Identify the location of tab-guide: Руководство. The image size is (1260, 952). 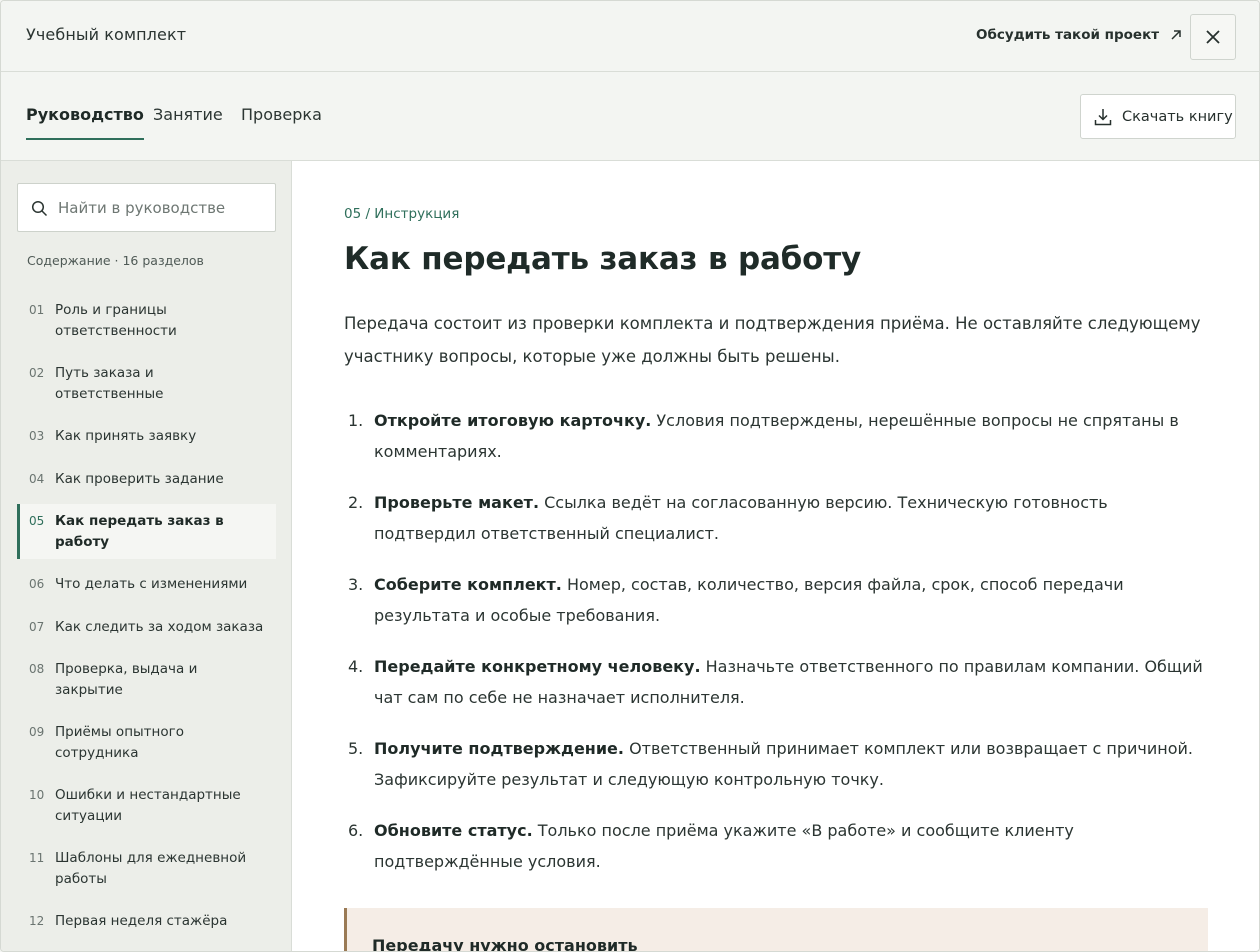
(85, 122).